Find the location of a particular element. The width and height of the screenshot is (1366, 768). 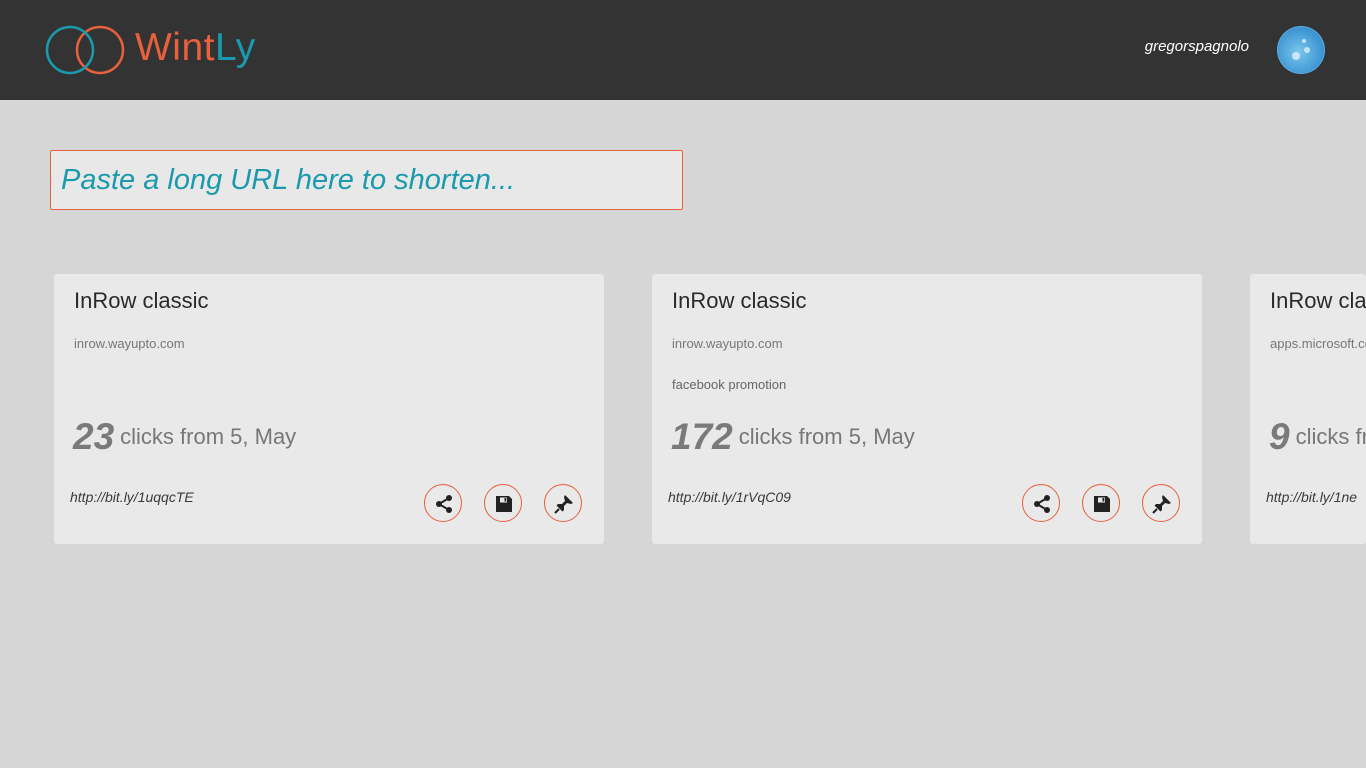

click-count: 23 is located at coordinates (94, 436).